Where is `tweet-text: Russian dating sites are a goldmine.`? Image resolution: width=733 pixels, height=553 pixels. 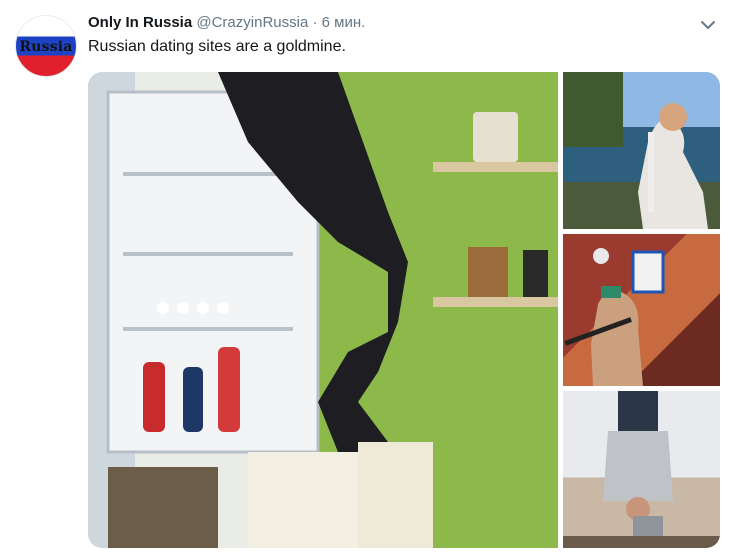 tweet-text: Russian dating sites are a goldmine. is located at coordinates (217, 46).